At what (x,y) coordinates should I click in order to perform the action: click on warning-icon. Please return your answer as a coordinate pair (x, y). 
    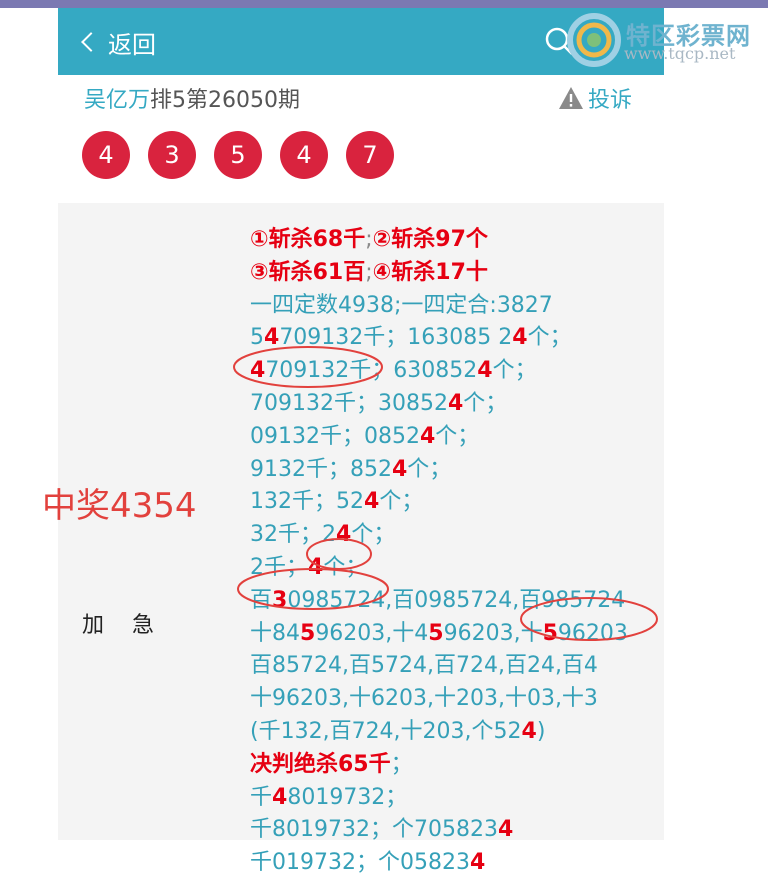
    Looking at the image, I should click on (571, 98).